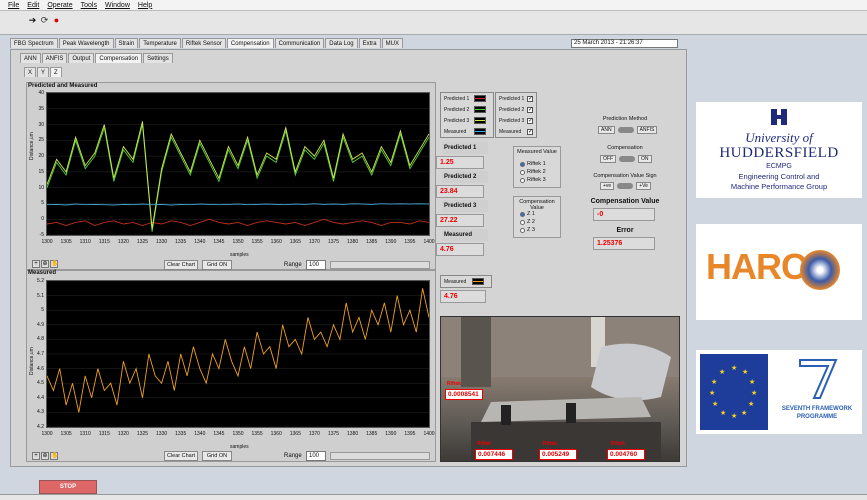 Image resolution: width=867 pixels, height=500 pixels. Describe the element at coordinates (618, 444) in the screenshot. I see `photo-label-4: Riftek` at that location.